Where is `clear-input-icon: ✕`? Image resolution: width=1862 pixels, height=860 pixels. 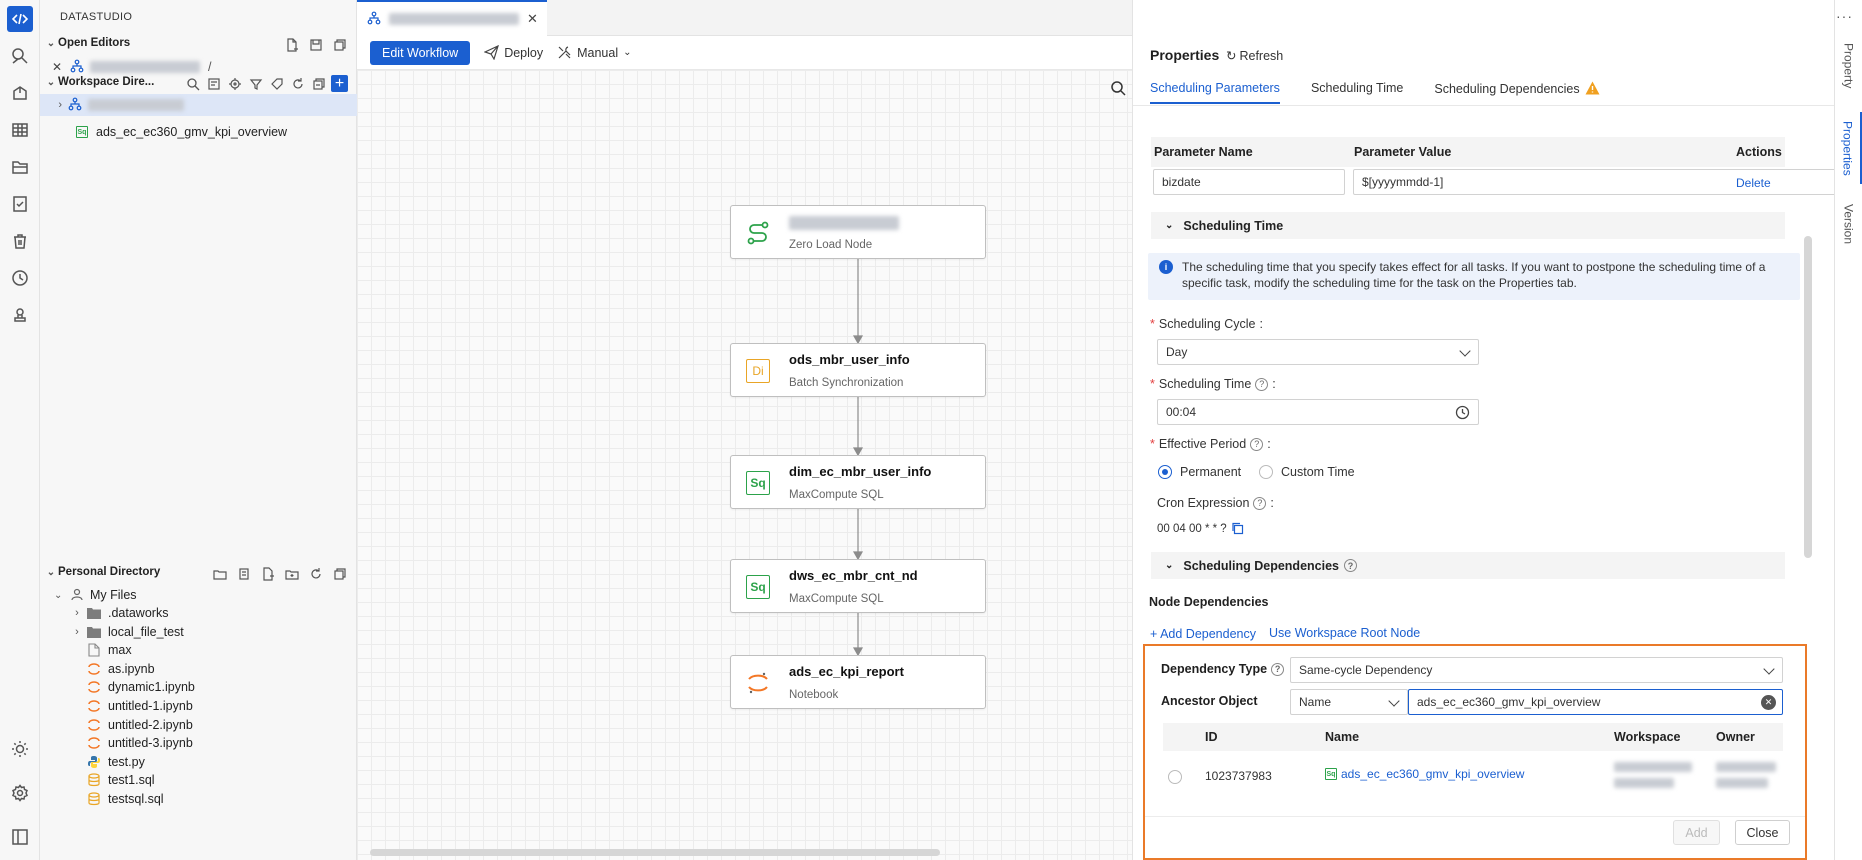 clear-input-icon: ✕ is located at coordinates (1768, 702).